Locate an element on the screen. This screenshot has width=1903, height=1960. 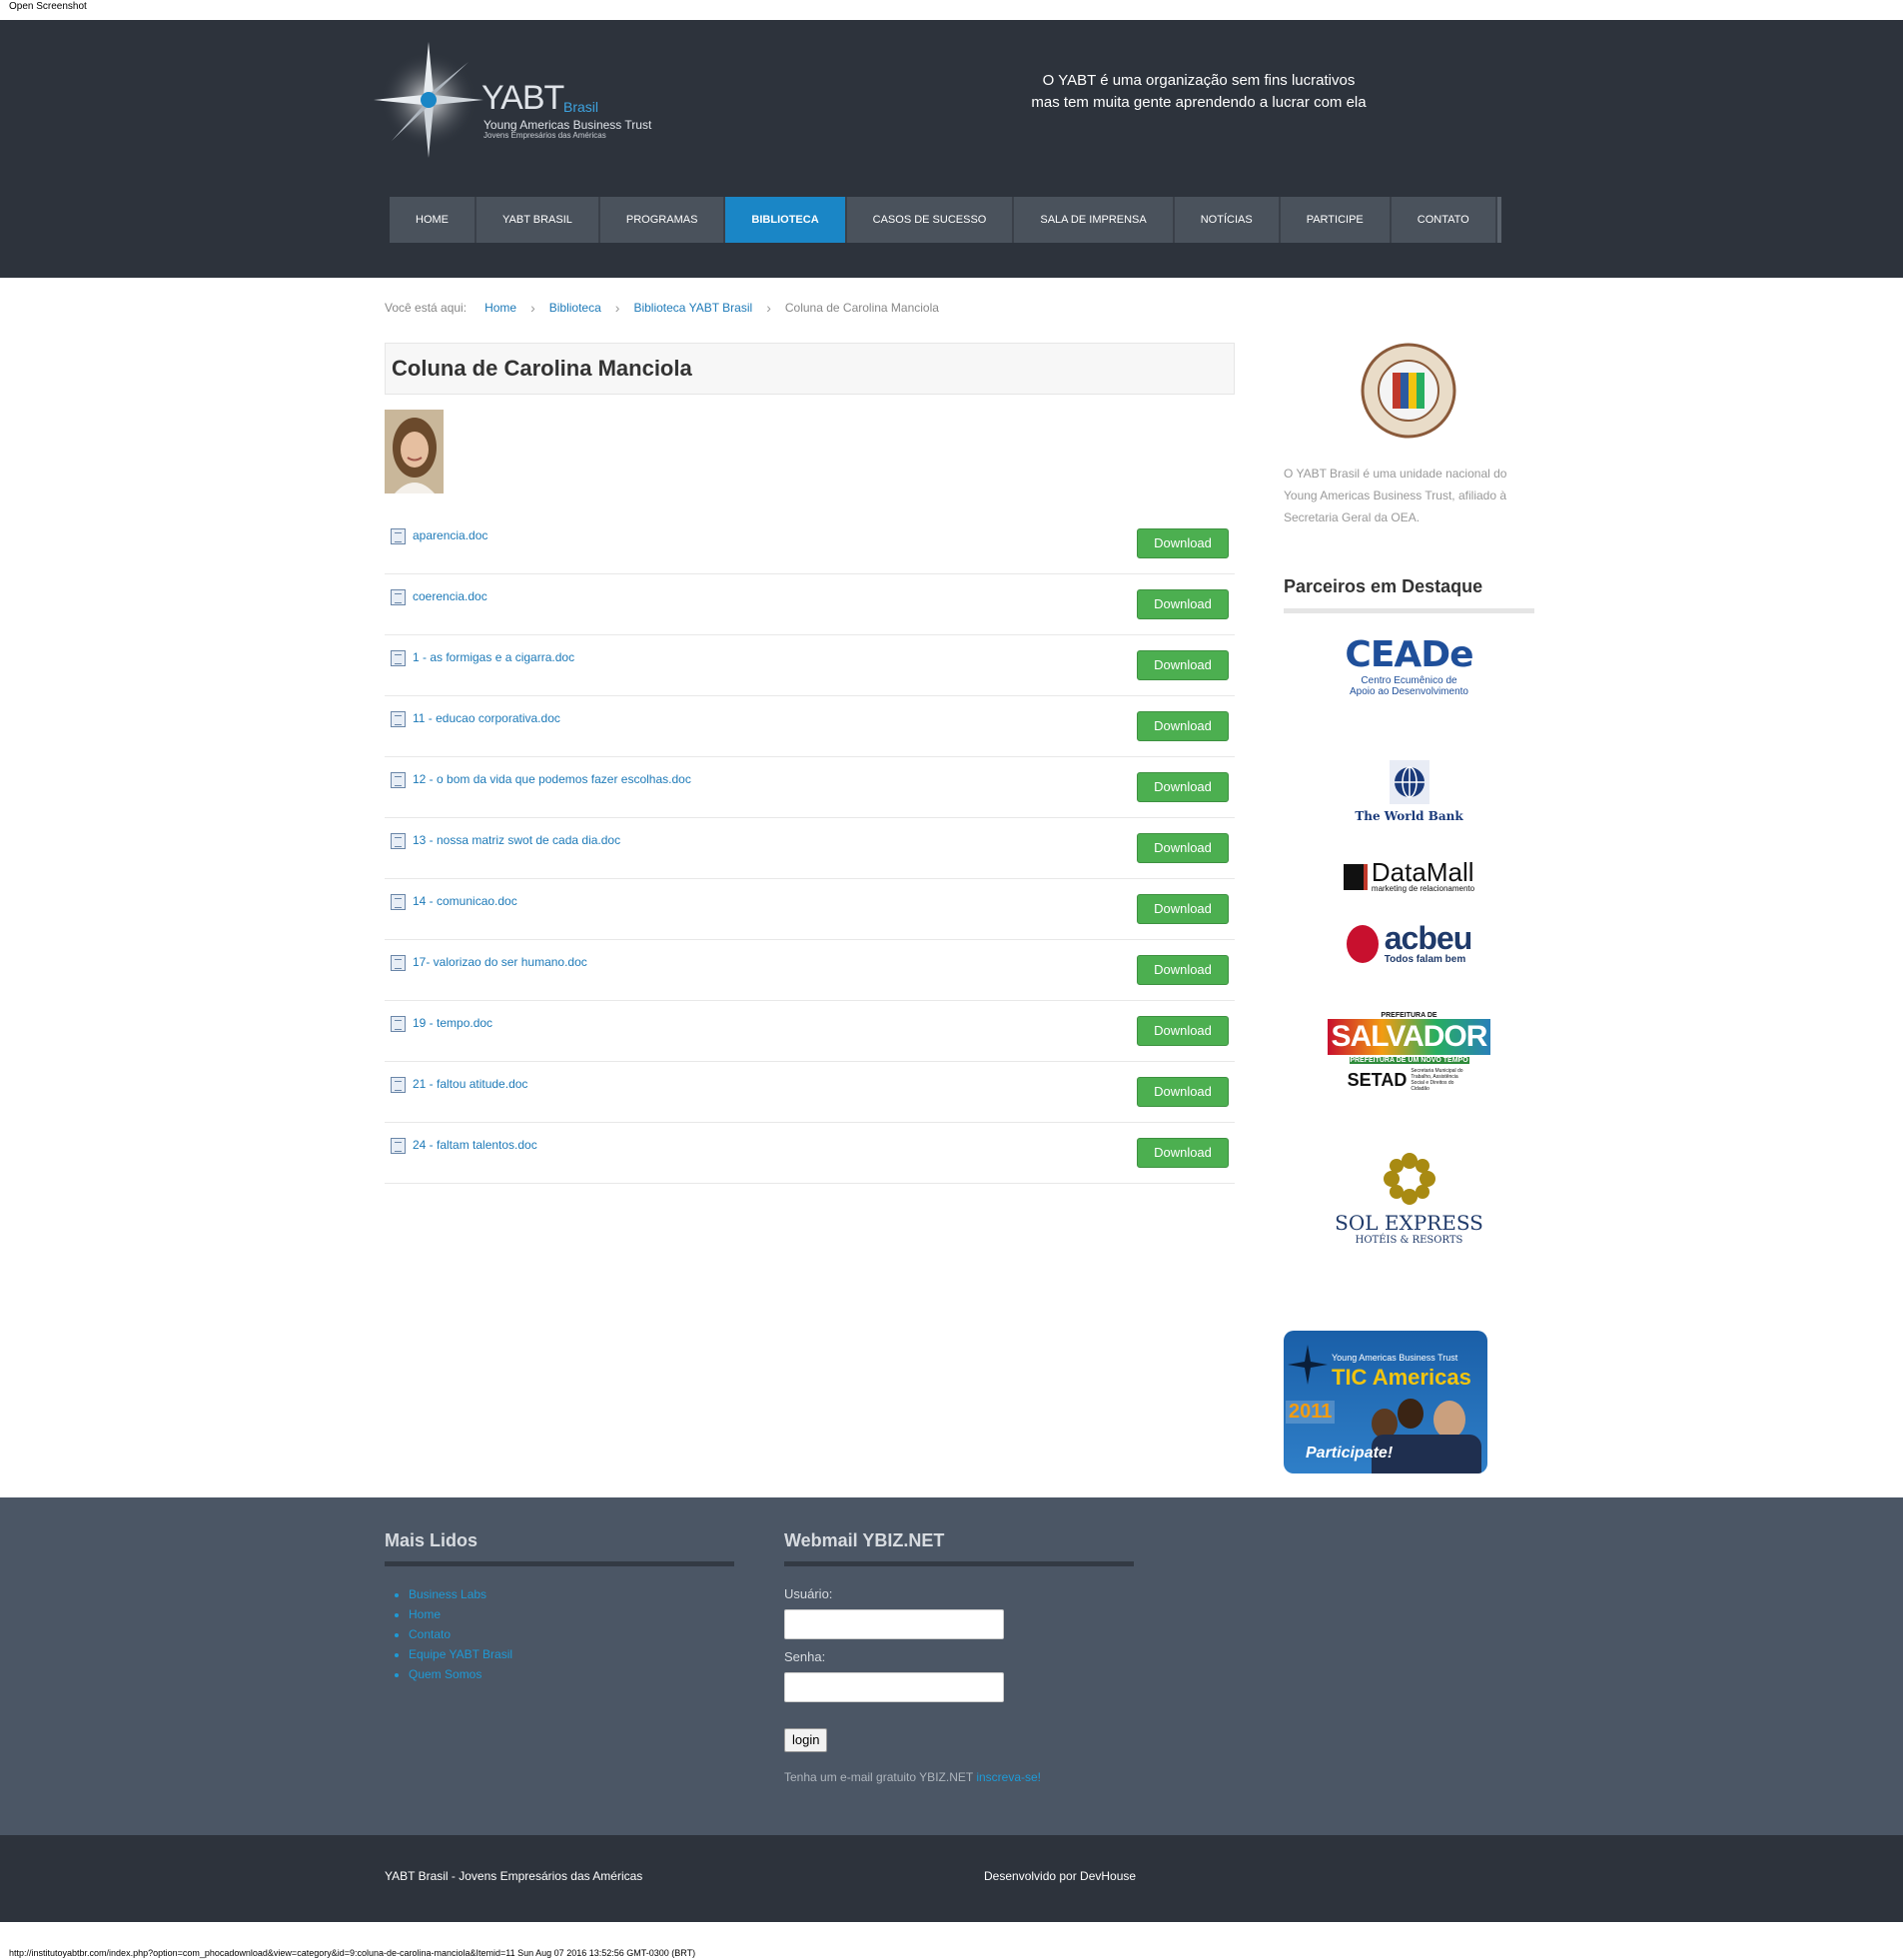
page-title: Coluna de Carolina Manciola is located at coordinates (542, 368).